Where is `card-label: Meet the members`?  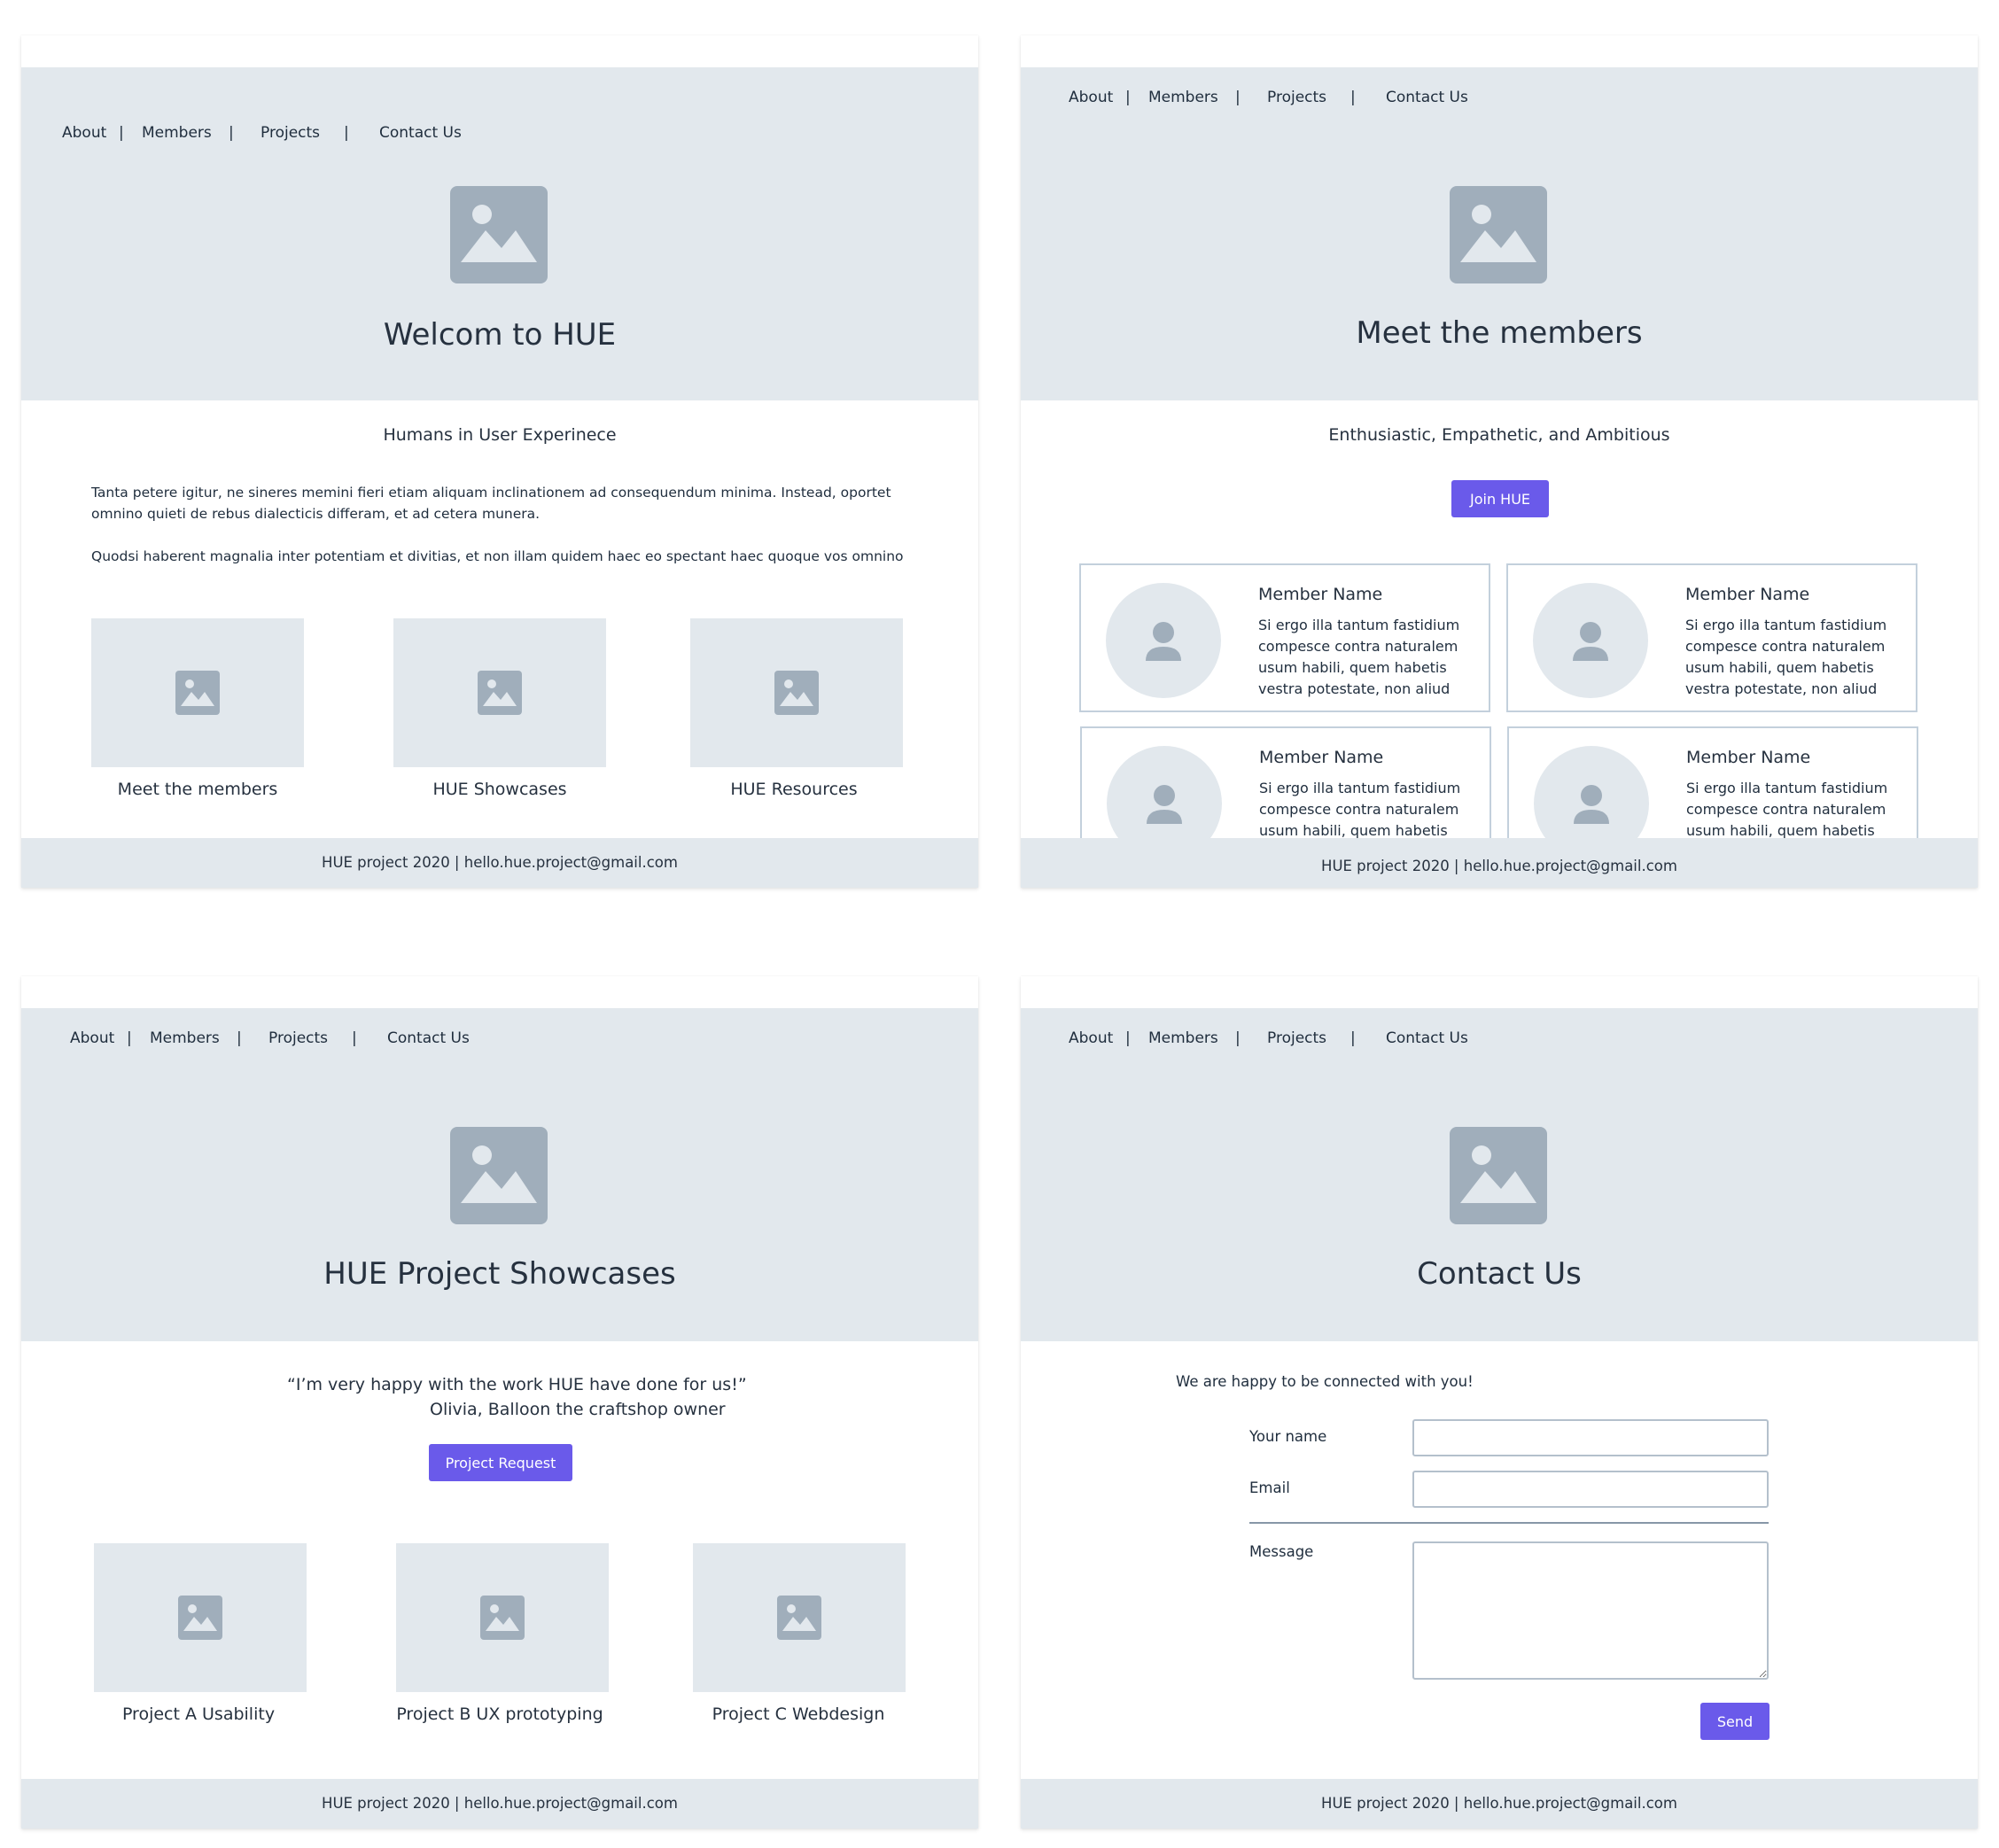
card-label: Meet the members is located at coordinates (198, 790).